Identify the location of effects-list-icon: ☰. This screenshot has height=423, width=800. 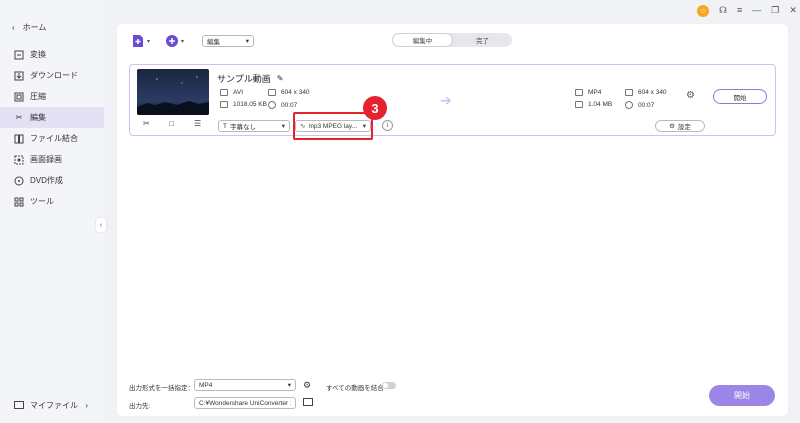
(197, 123).